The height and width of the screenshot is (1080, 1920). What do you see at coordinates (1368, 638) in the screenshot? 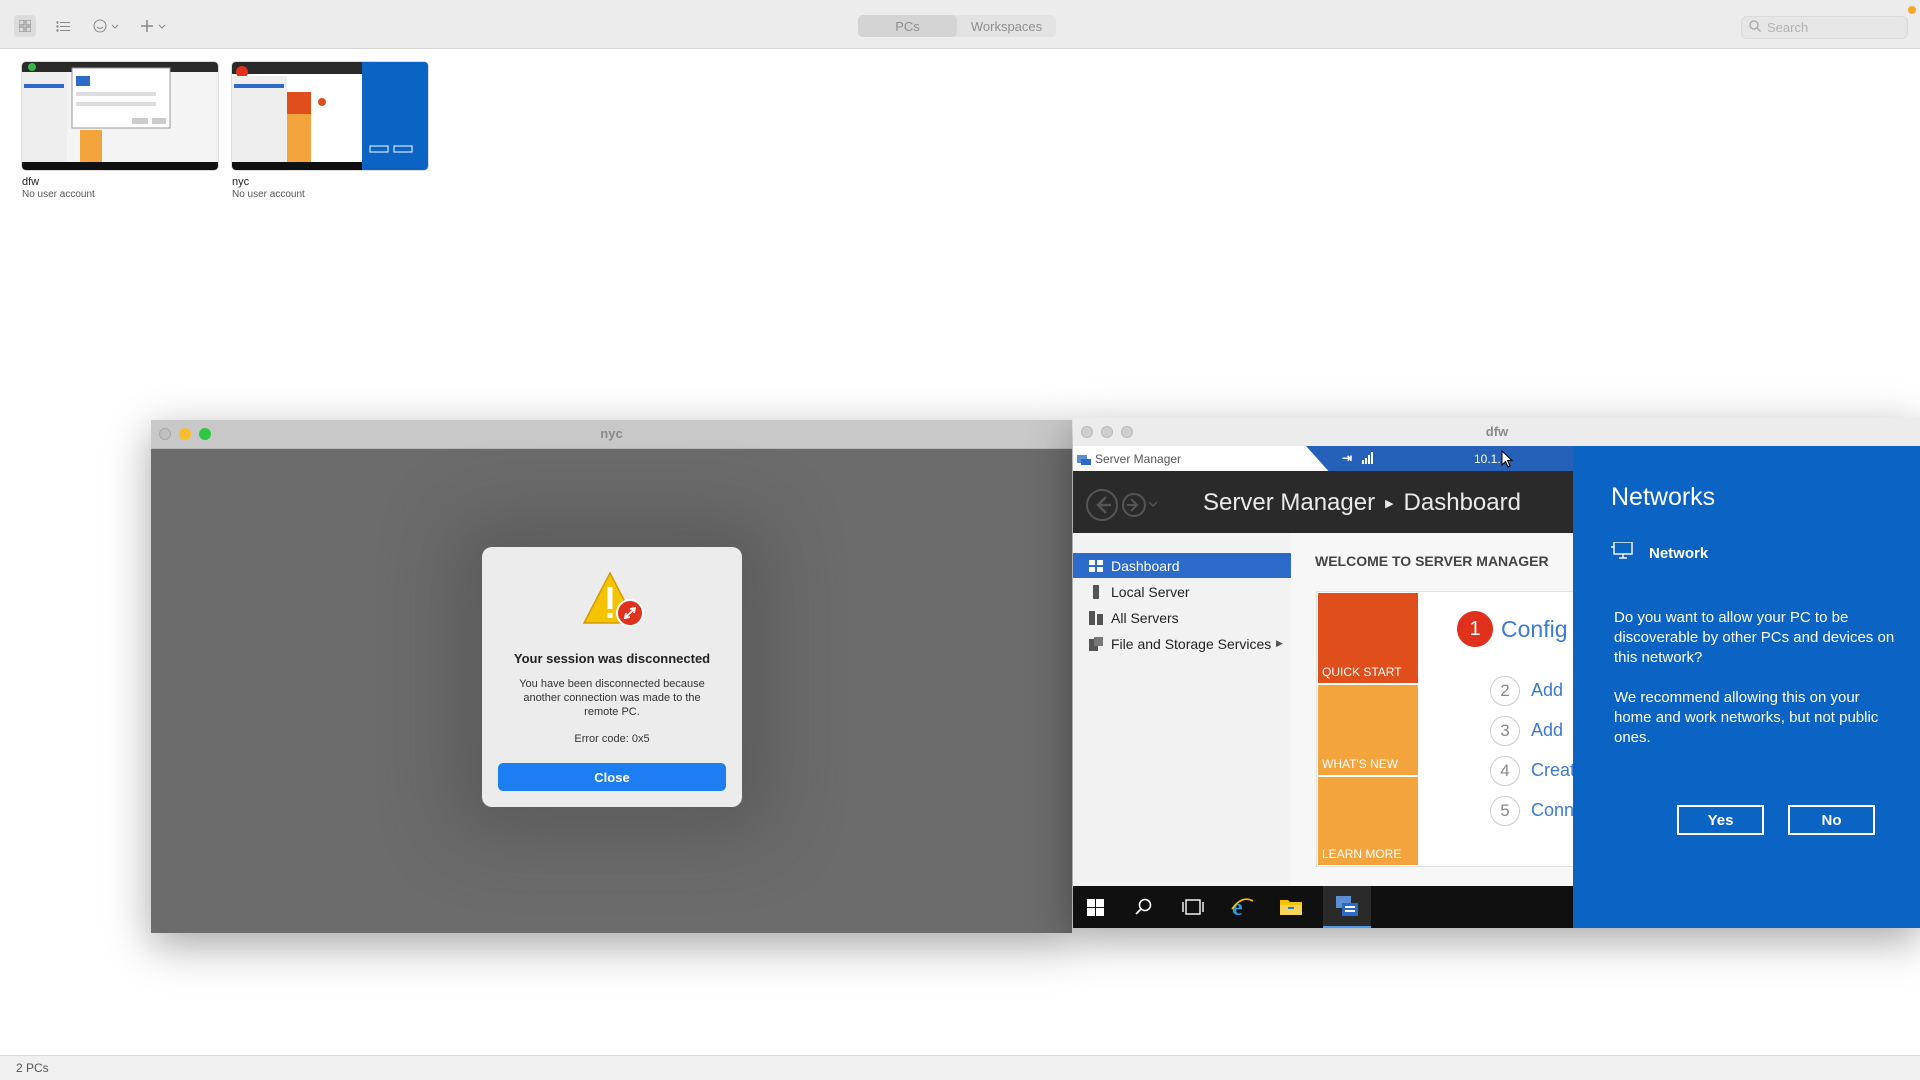
I see `quick-start-tile: QUICK START` at bounding box center [1368, 638].